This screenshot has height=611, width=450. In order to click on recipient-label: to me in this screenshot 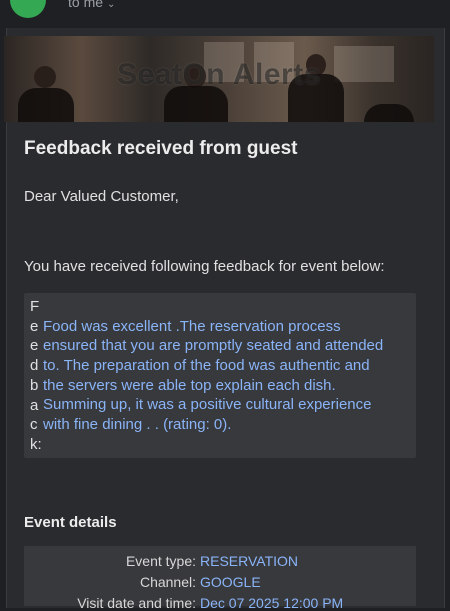, I will do `click(86, 5)`.